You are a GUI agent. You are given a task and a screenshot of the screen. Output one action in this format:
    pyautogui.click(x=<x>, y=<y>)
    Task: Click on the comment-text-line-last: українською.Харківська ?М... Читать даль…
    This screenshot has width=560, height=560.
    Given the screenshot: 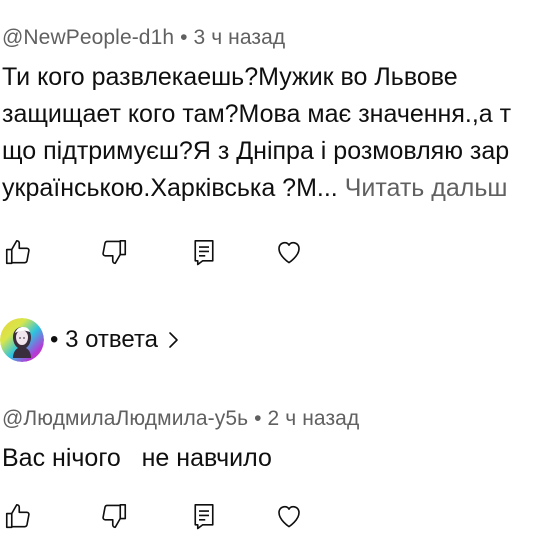 What is the action you would take?
    pyautogui.click(x=256, y=188)
    